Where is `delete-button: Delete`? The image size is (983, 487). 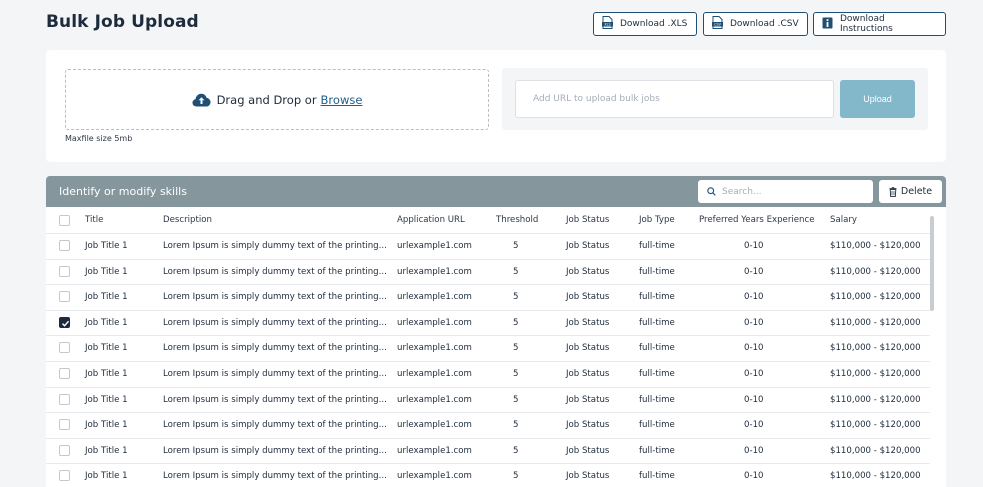 delete-button: Delete is located at coordinates (910, 191).